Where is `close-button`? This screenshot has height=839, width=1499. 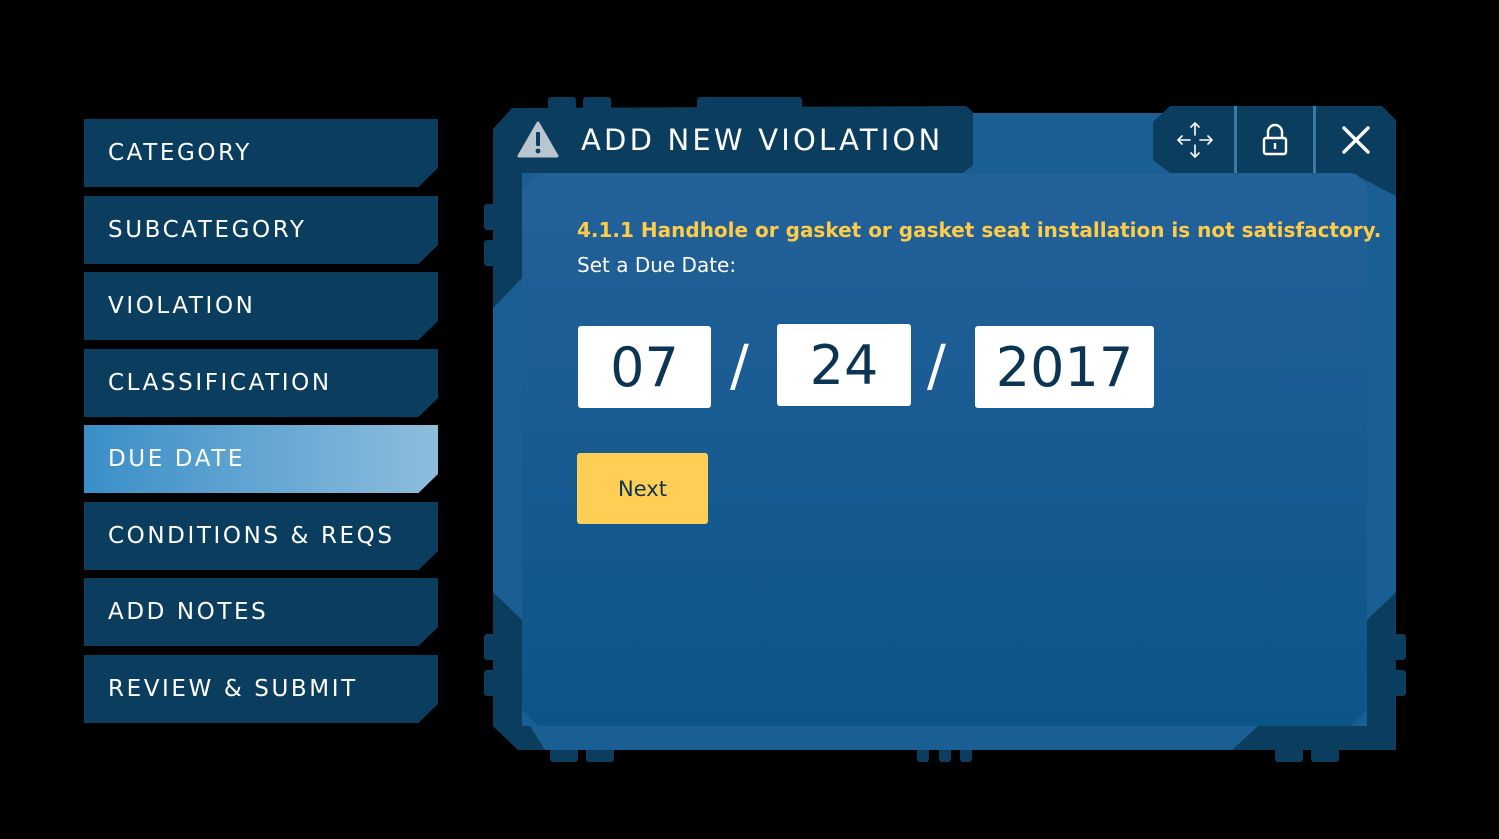 close-button is located at coordinates (1356, 140).